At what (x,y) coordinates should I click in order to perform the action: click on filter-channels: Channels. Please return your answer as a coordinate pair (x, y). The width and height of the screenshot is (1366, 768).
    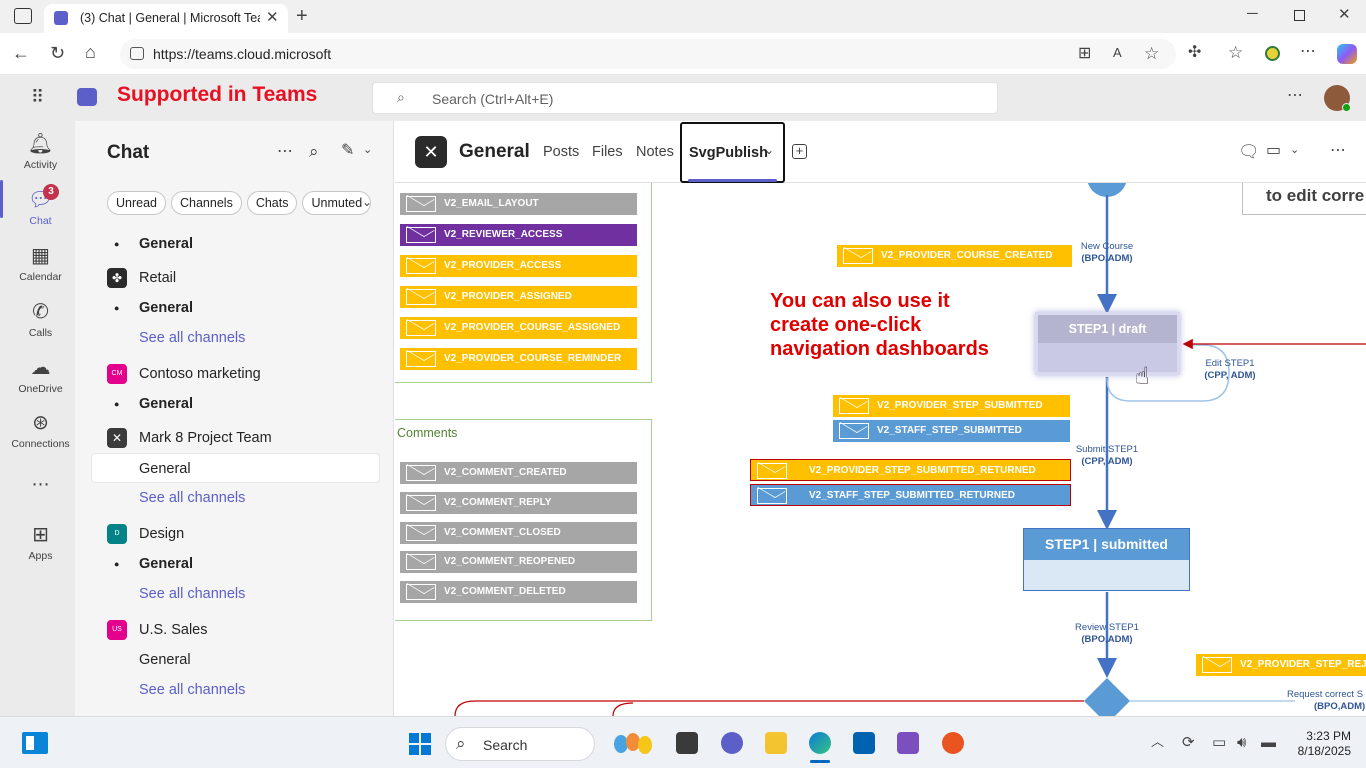
    Looking at the image, I should click on (206, 203).